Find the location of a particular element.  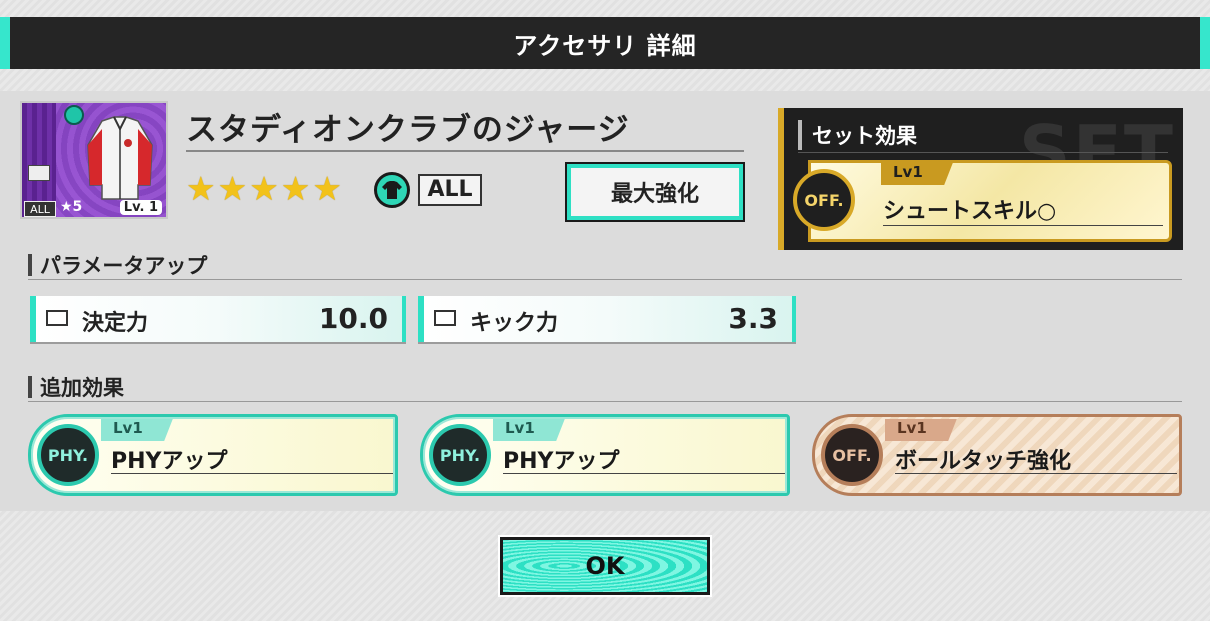

rarity-stars: ★ ★ ★ ★ ★ is located at coordinates (264, 189).